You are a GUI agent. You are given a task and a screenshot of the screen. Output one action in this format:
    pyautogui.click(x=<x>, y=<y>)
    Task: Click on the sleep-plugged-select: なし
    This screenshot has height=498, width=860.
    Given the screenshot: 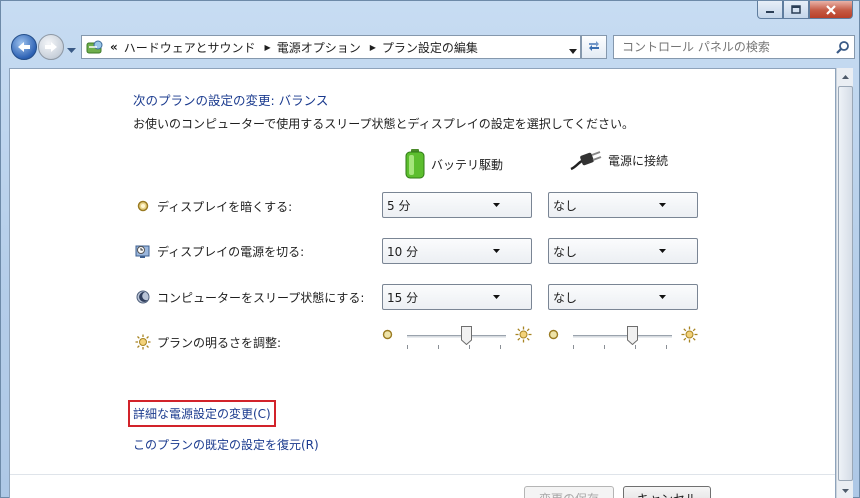 What is the action you would take?
    pyautogui.click(x=623, y=297)
    